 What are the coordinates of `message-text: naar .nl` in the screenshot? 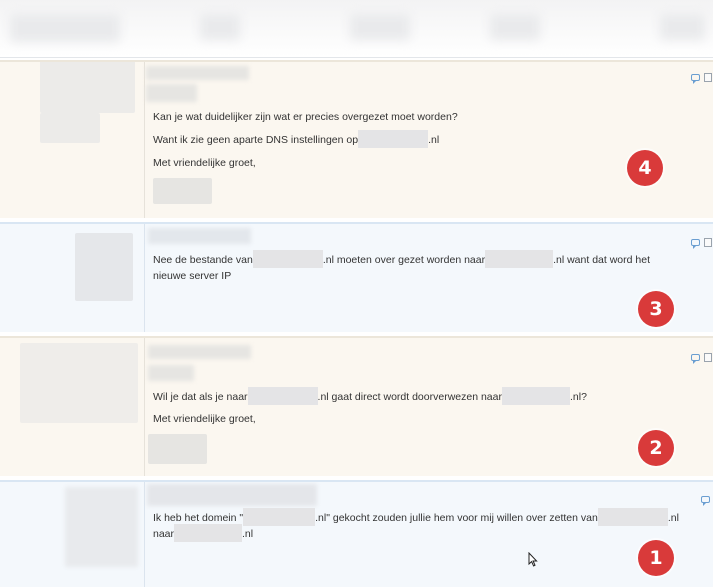 It's located at (203, 532).